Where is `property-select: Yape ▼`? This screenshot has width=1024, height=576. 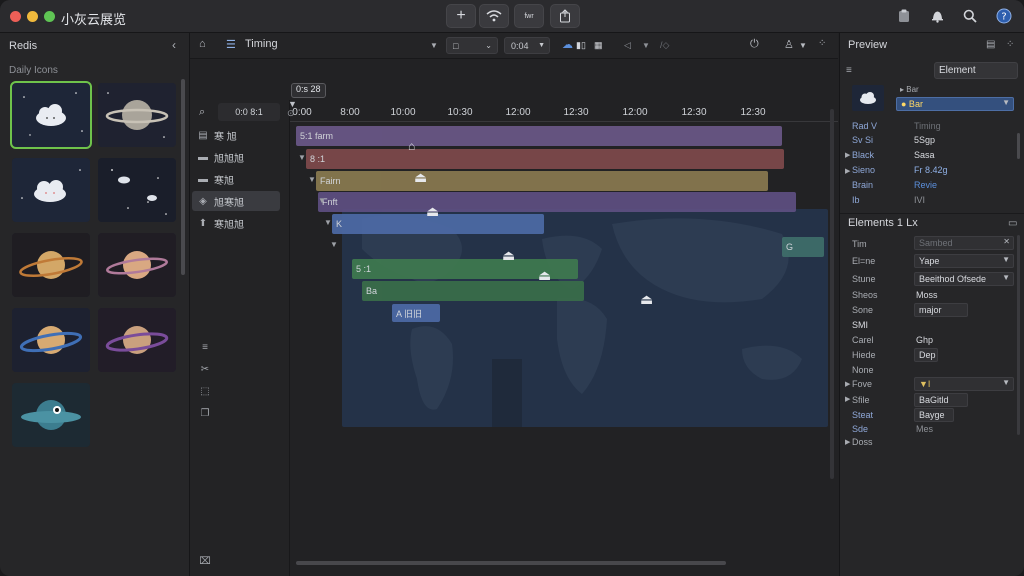
property-select: Yape ▼ is located at coordinates (964, 261).